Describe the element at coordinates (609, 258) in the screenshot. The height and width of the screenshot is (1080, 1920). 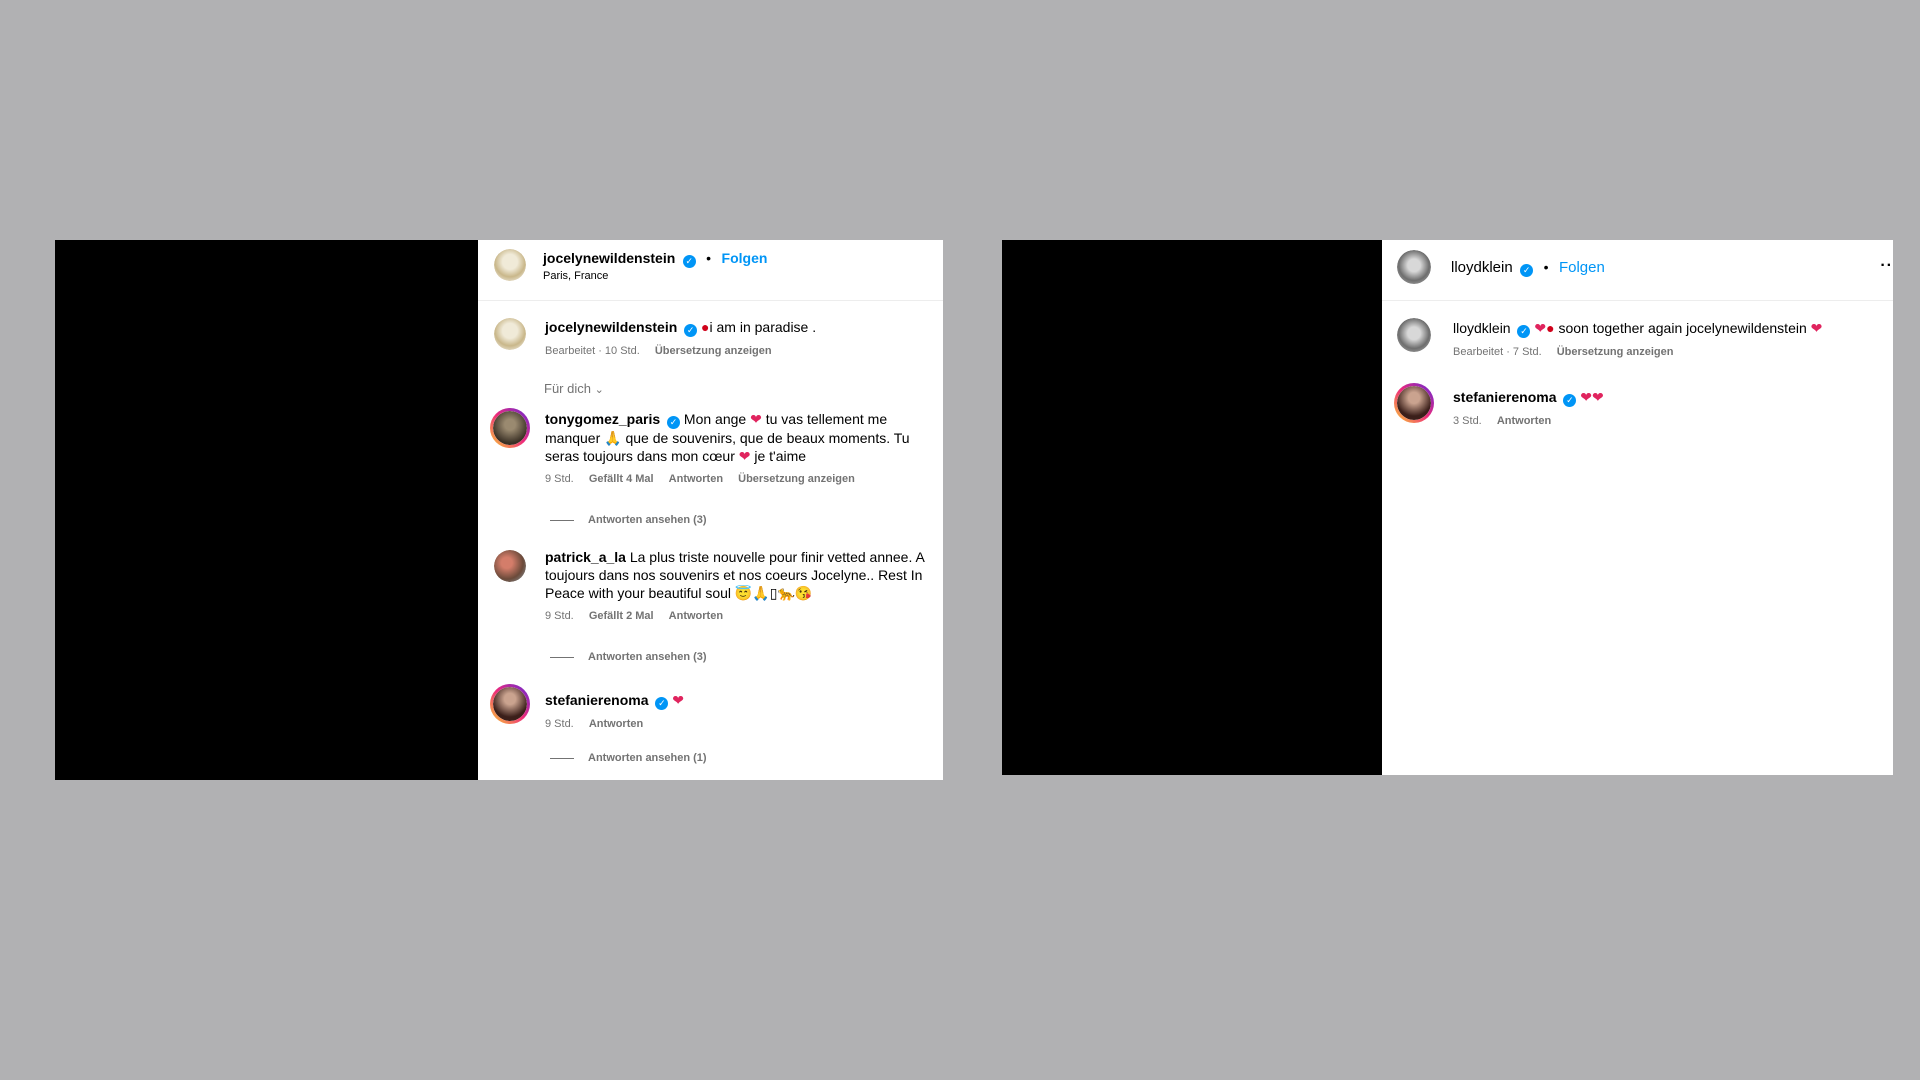
I see `post-author-username: jocelynewildenstein` at that location.